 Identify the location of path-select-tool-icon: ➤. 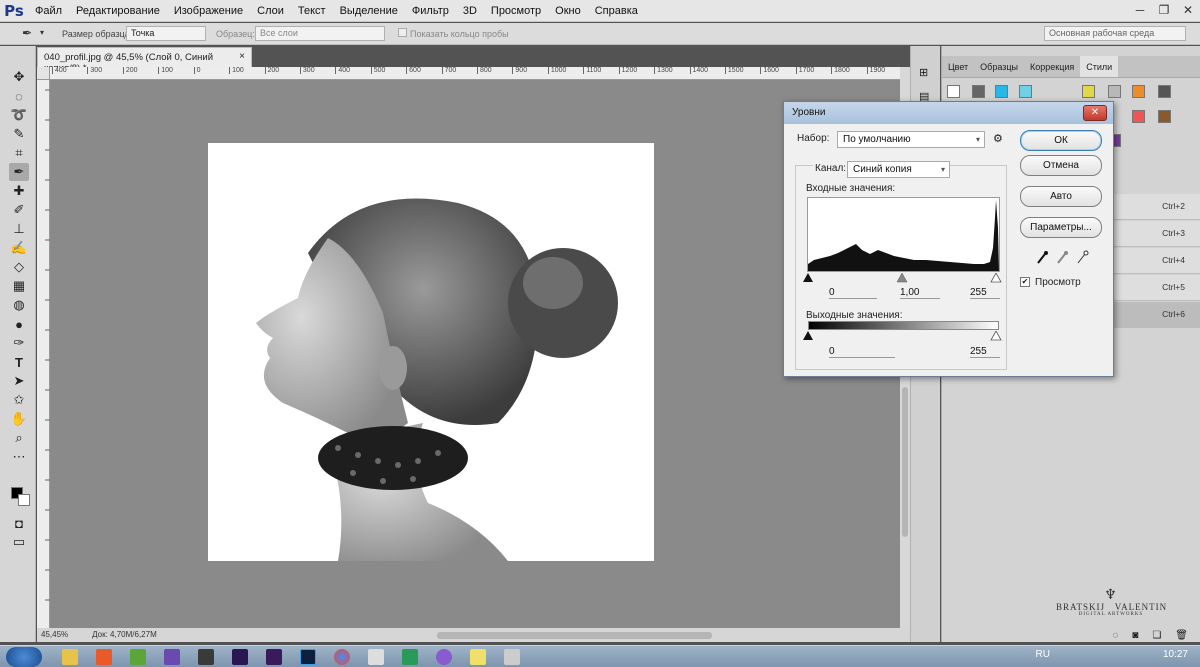
(19, 381).